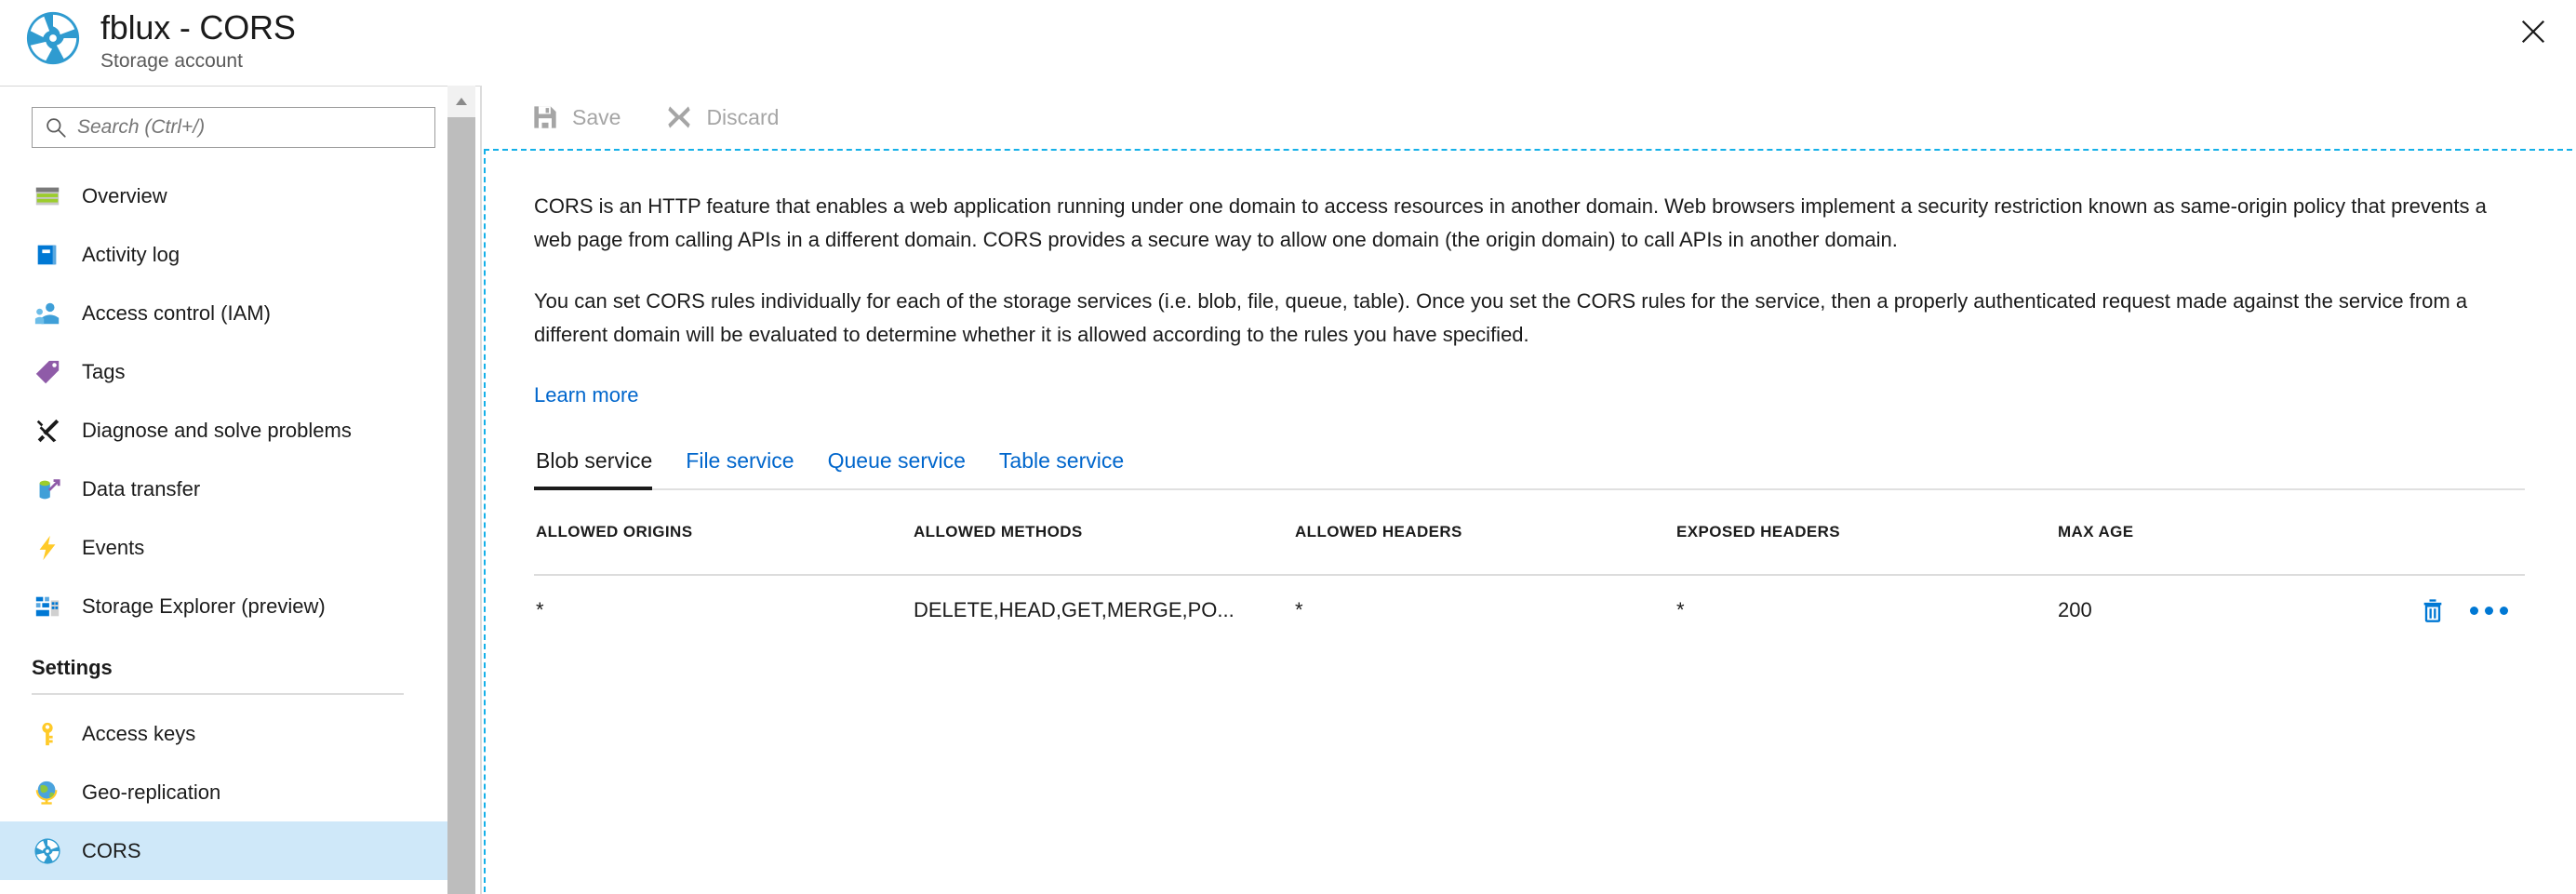  I want to click on discard-button: Discard, so click(722, 117).